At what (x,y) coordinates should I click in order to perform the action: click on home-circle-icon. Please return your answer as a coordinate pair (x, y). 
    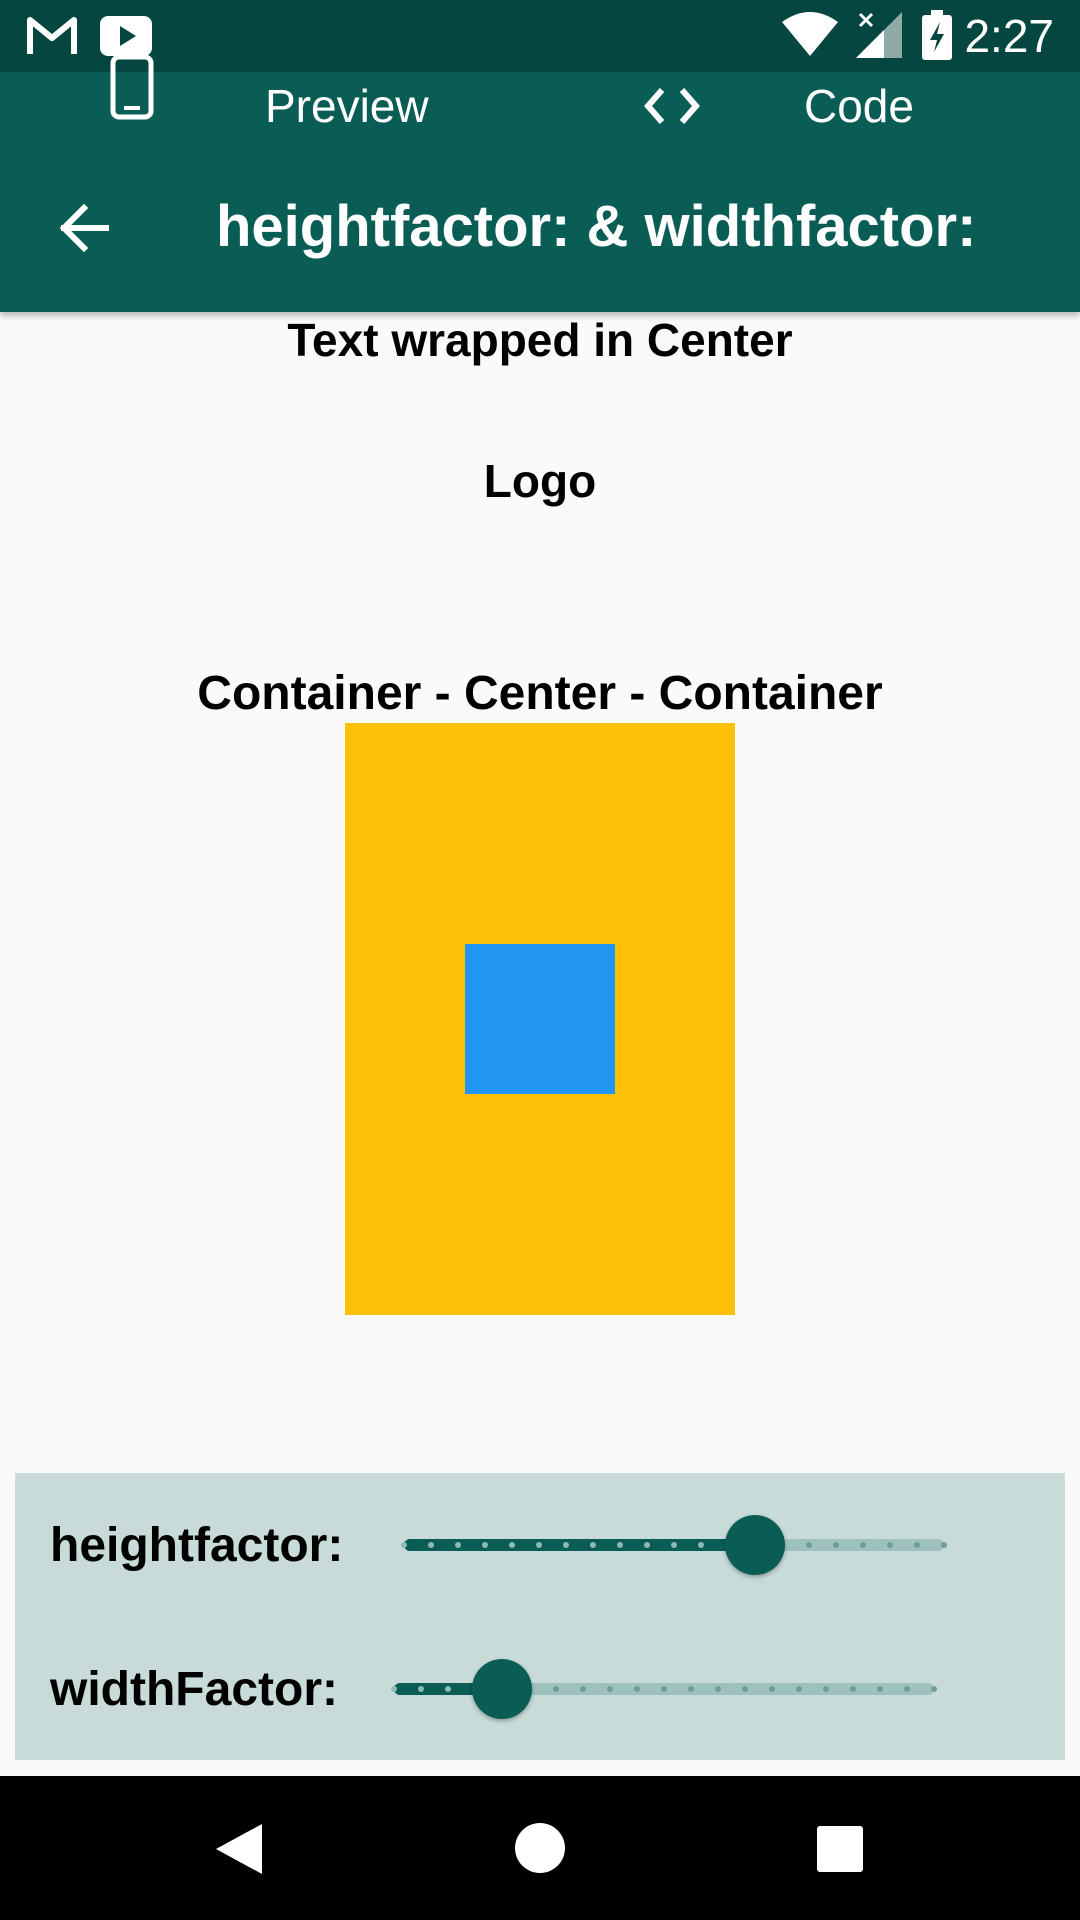
    Looking at the image, I should click on (540, 1850).